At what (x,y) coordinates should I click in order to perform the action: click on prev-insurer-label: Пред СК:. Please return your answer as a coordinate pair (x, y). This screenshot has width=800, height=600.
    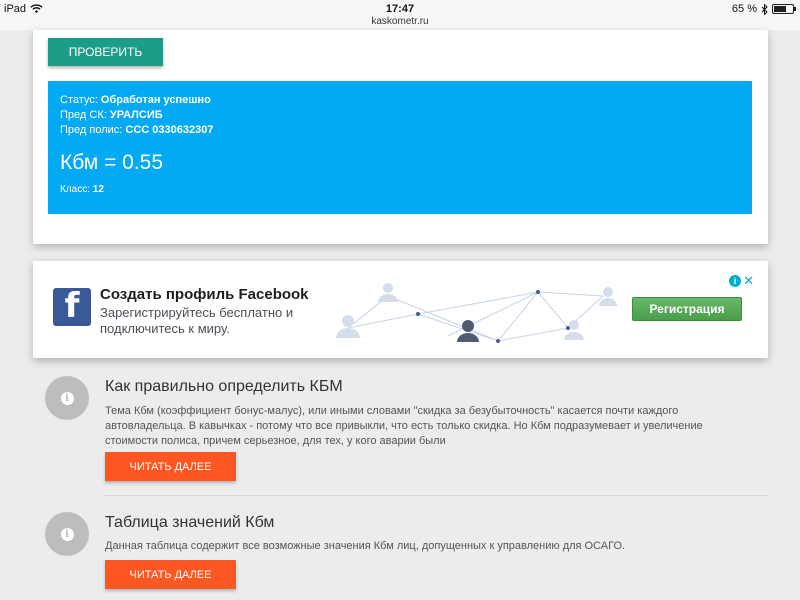
    Looking at the image, I should click on (83, 115).